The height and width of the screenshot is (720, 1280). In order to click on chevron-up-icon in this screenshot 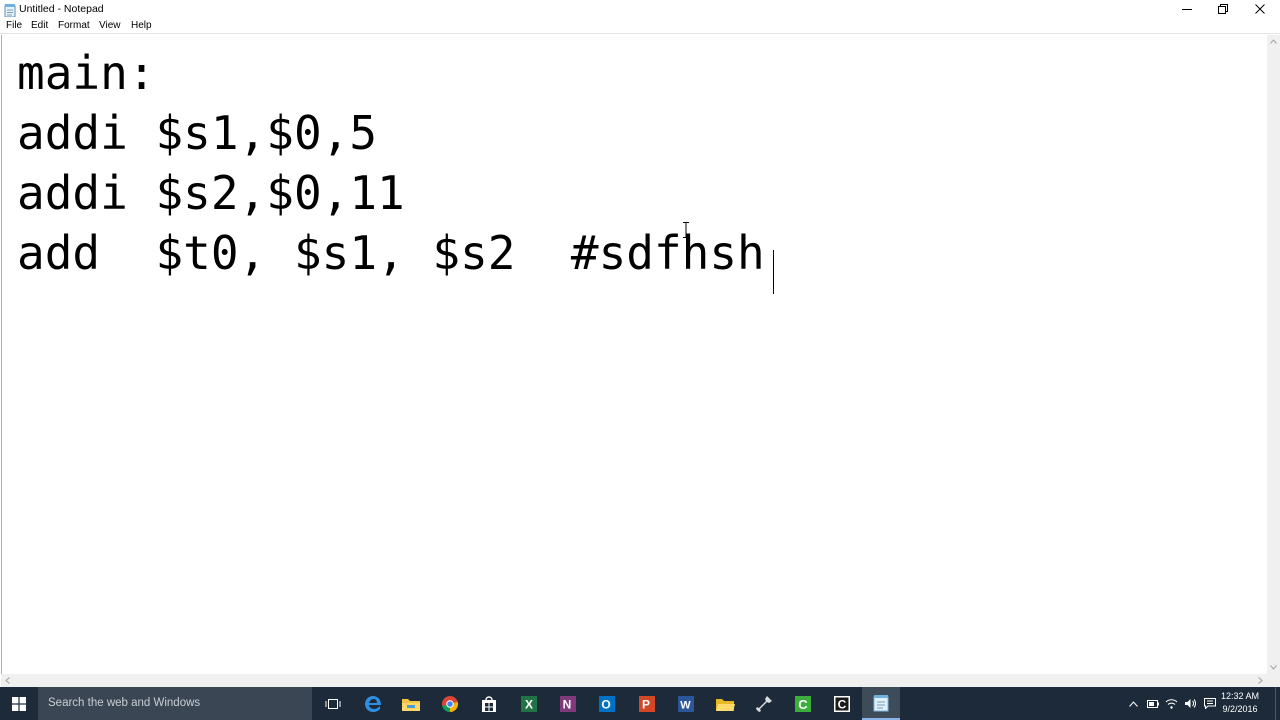, I will do `click(1133, 703)`.